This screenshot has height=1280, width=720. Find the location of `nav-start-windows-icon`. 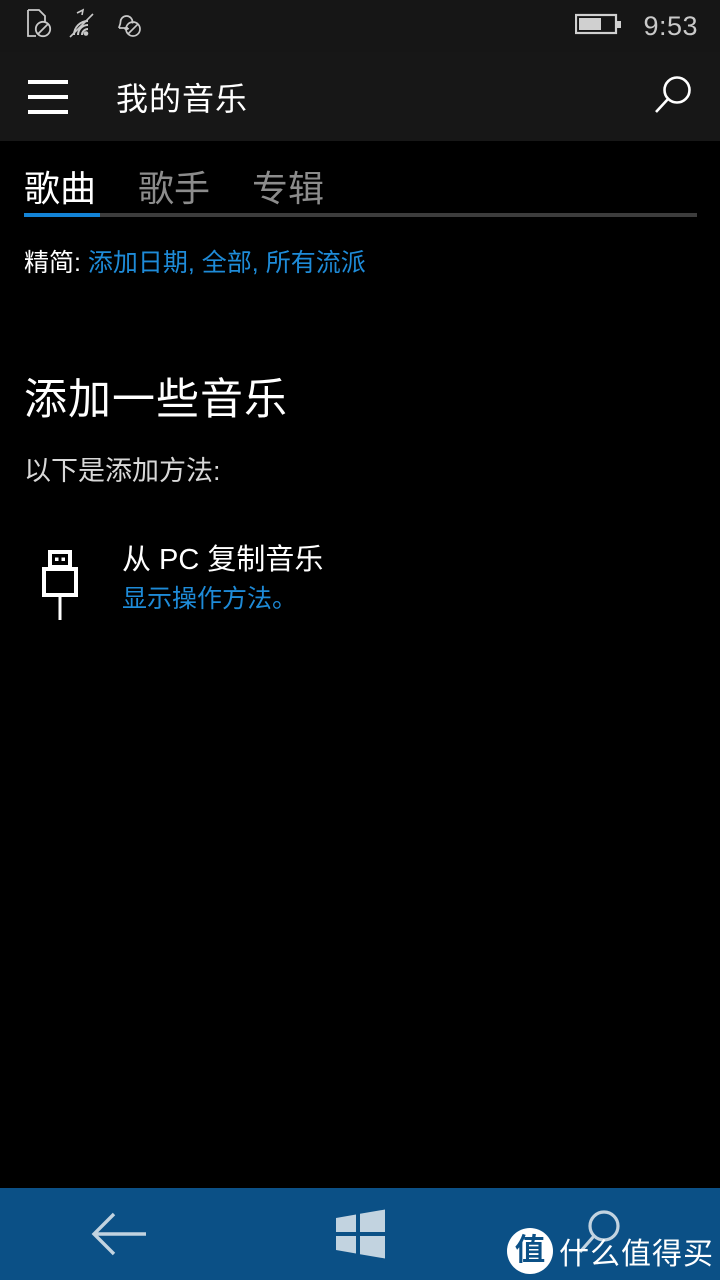

nav-start-windows-icon is located at coordinates (360, 1234).